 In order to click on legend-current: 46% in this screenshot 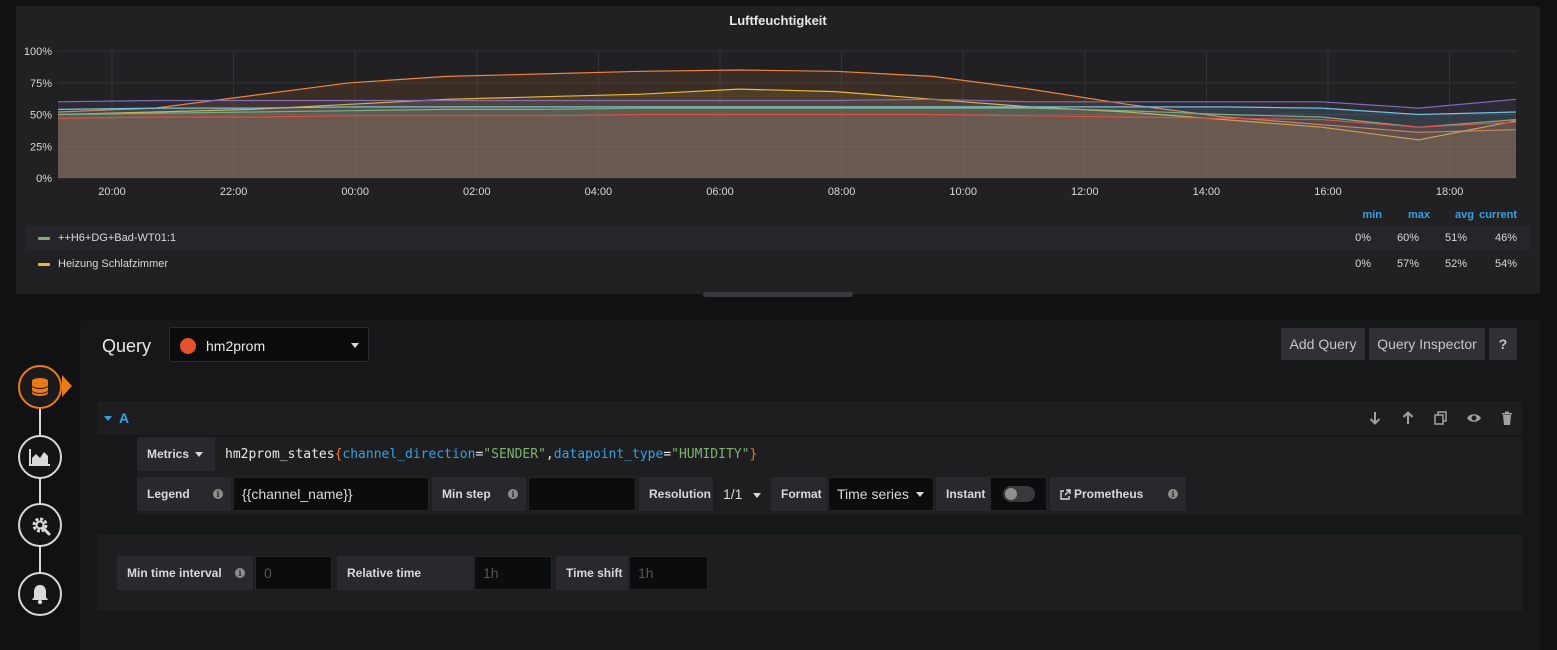, I will do `click(1505, 238)`.